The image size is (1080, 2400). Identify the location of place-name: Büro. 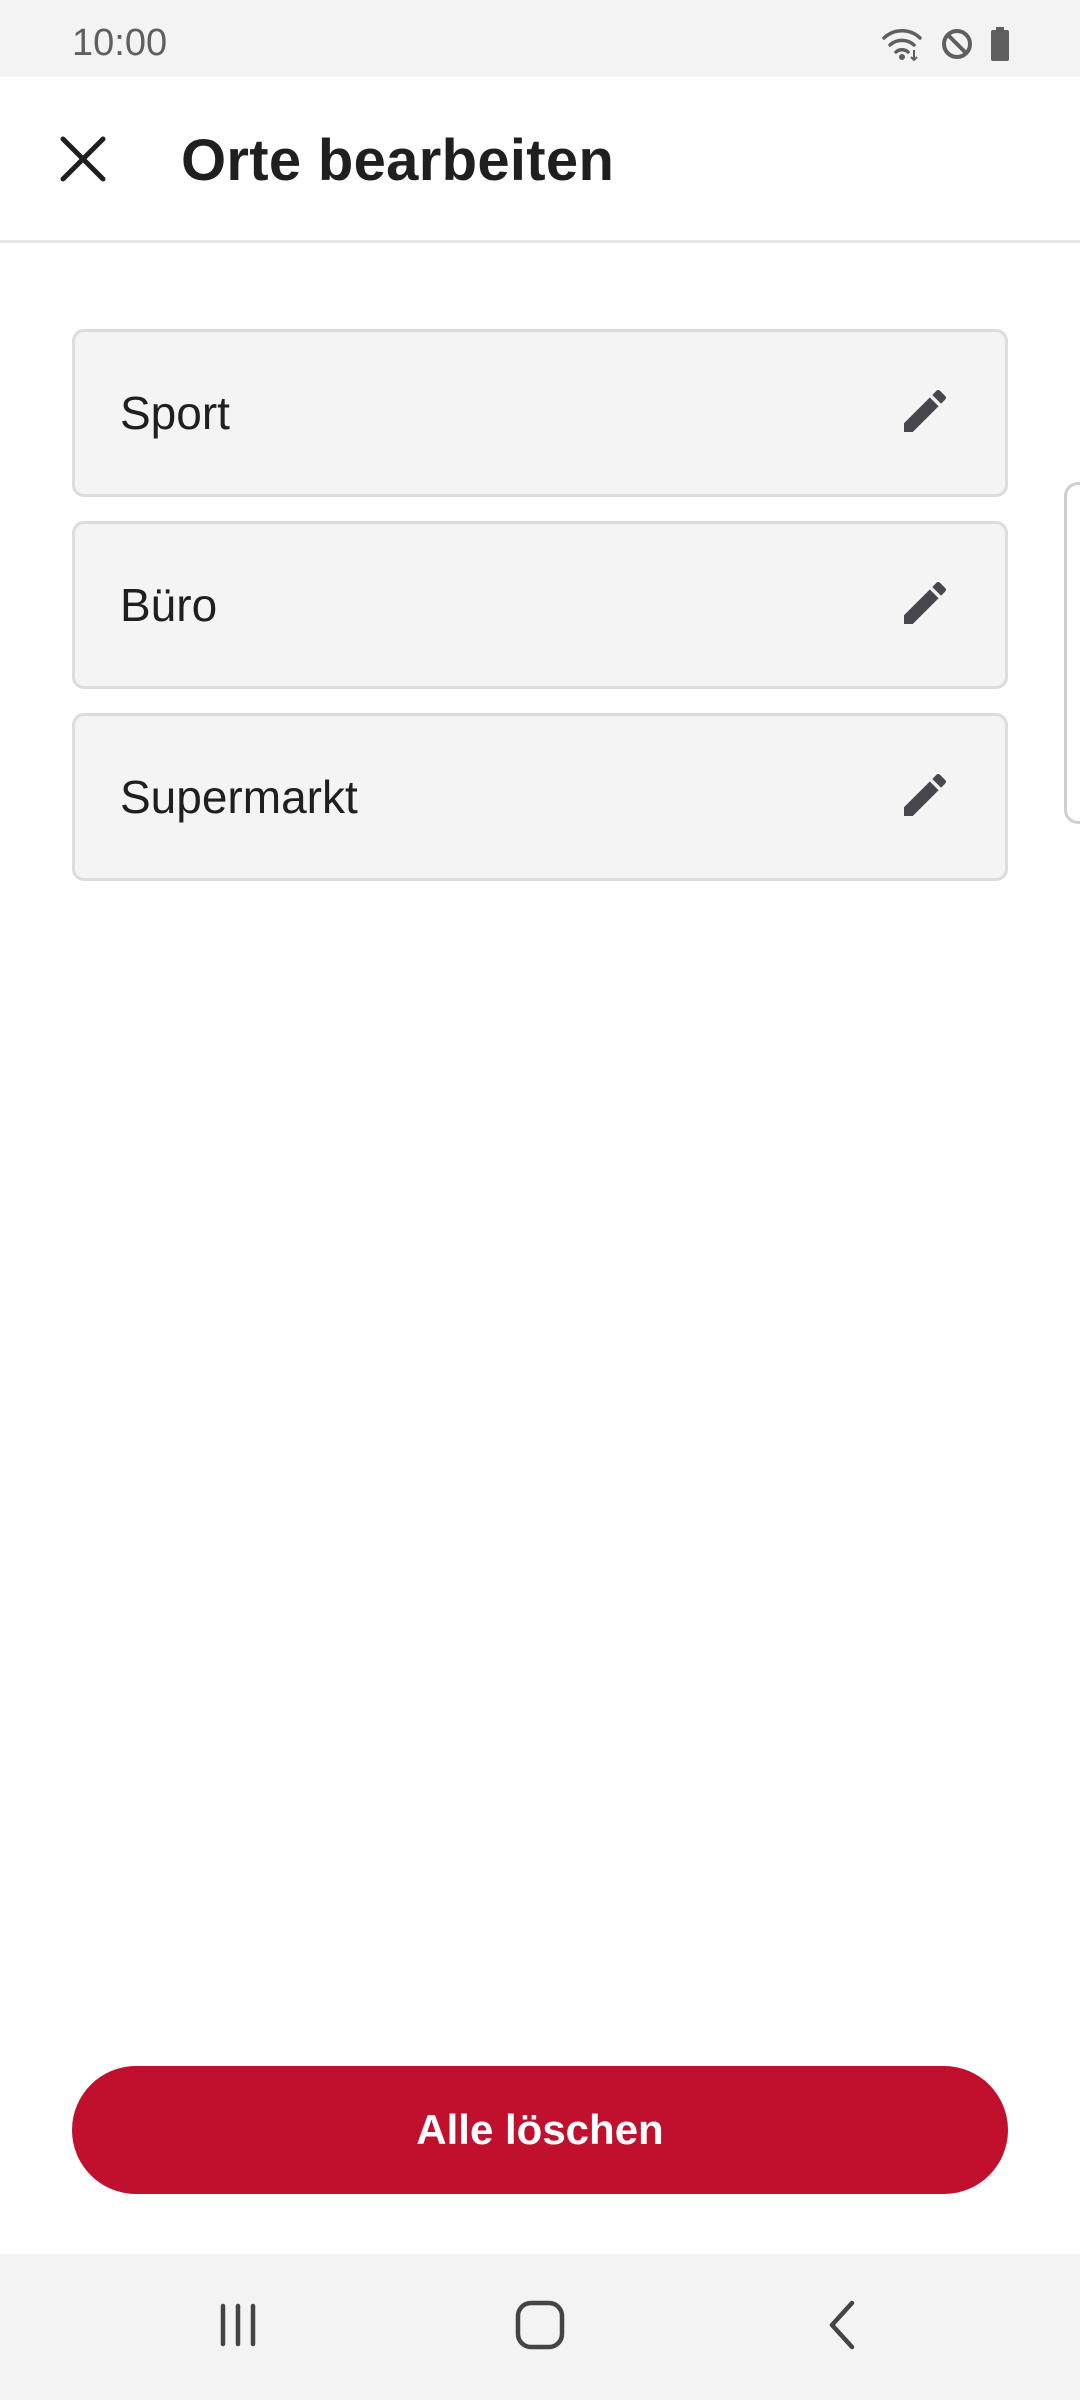
(169, 605).